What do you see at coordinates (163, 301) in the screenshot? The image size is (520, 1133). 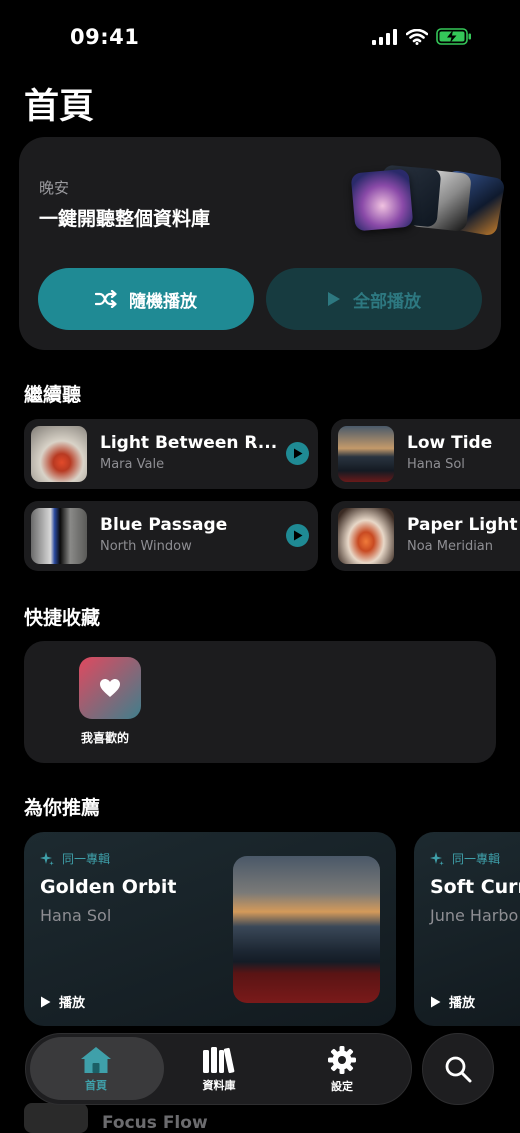 I see `shuffle-label: 隨機播放` at bounding box center [163, 301].